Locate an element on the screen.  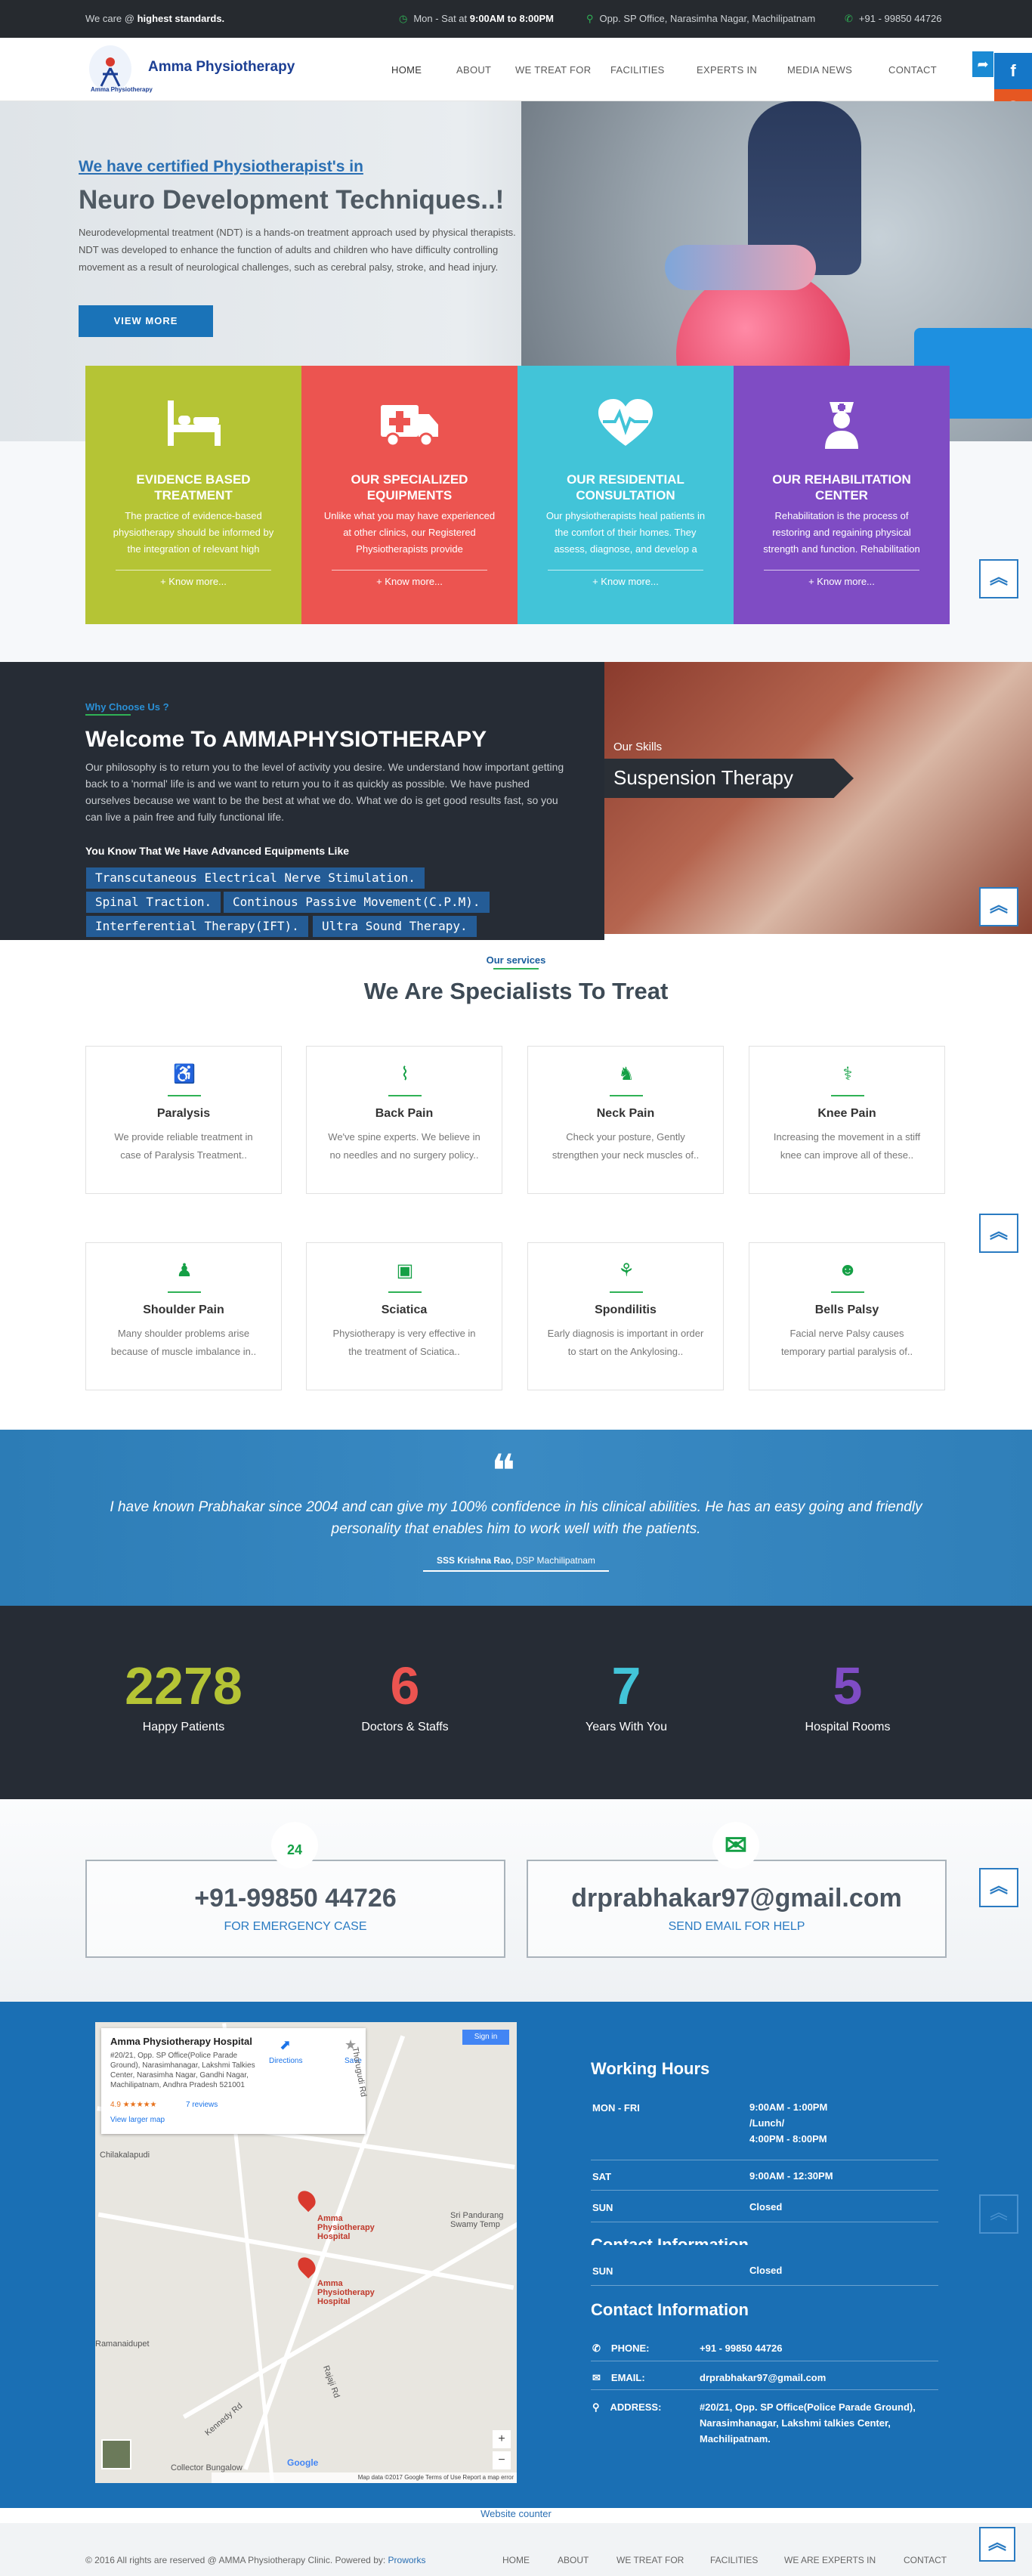
contact-email: drprabhakar97@gmail.com is located at coordinates (736, 1898).